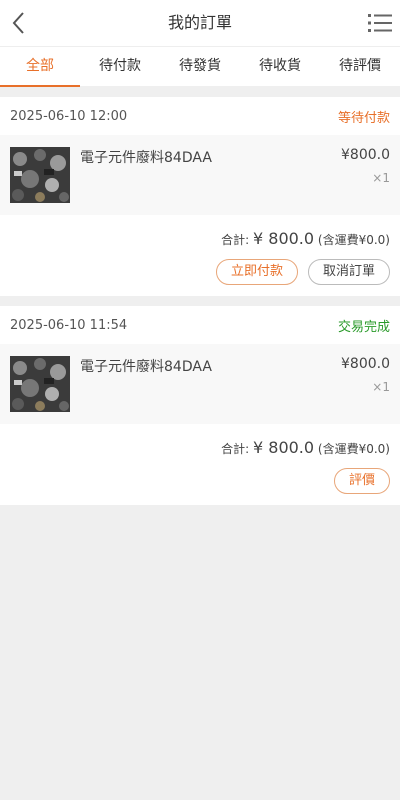  What do you see at coordinates (361, 481) in the screenshot?
I see `review-button: 評價` at bounding box center [361, 481].